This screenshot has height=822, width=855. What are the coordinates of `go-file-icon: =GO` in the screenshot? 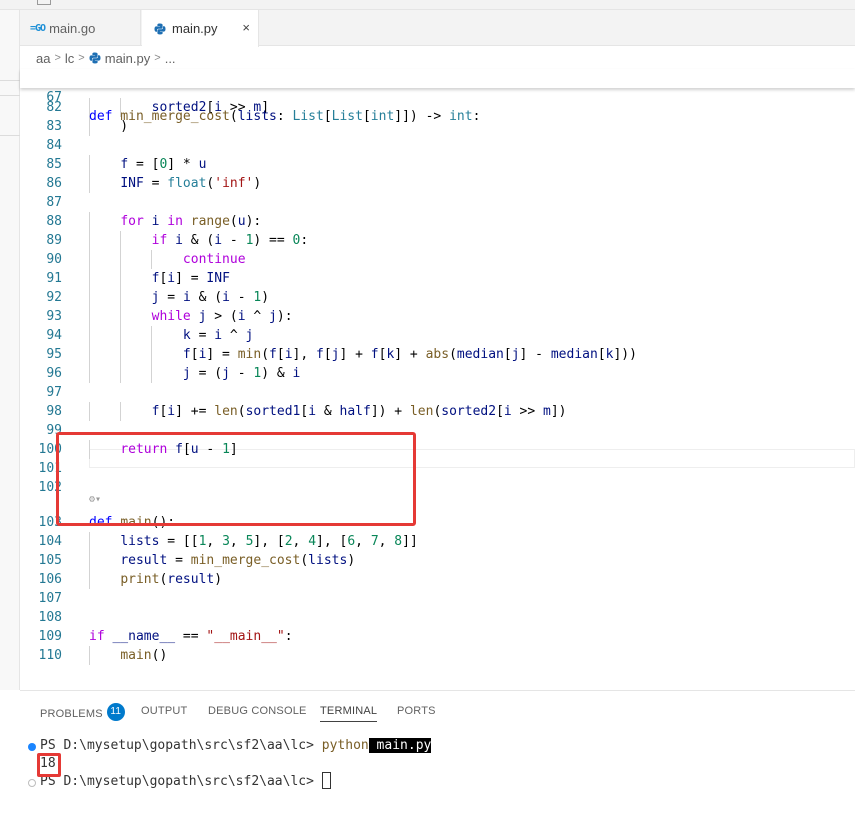 It's located at (38, 28).